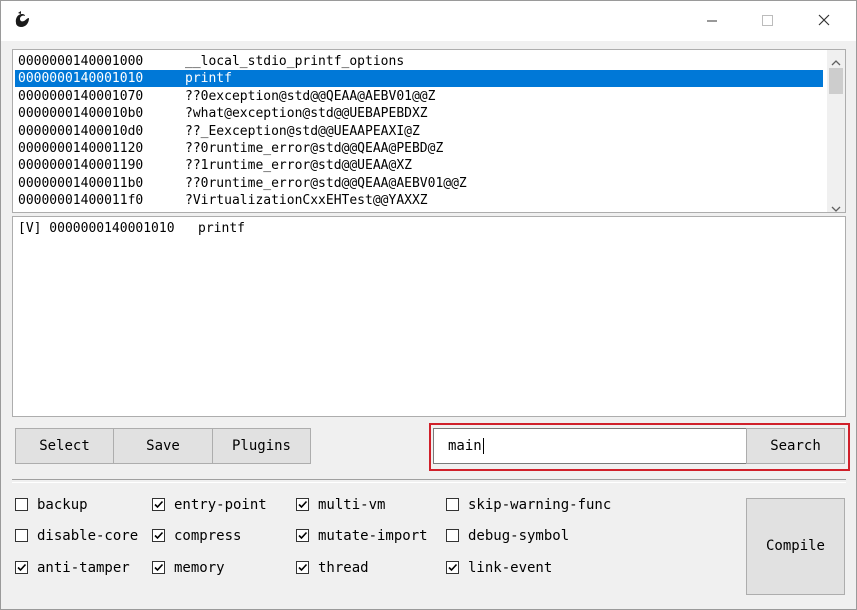 This screenshot has width=857, height=610. What do you see at coordinates (343, 568) in the screenshot?
I see `option-label: thread` at bounding box center [343, 568].